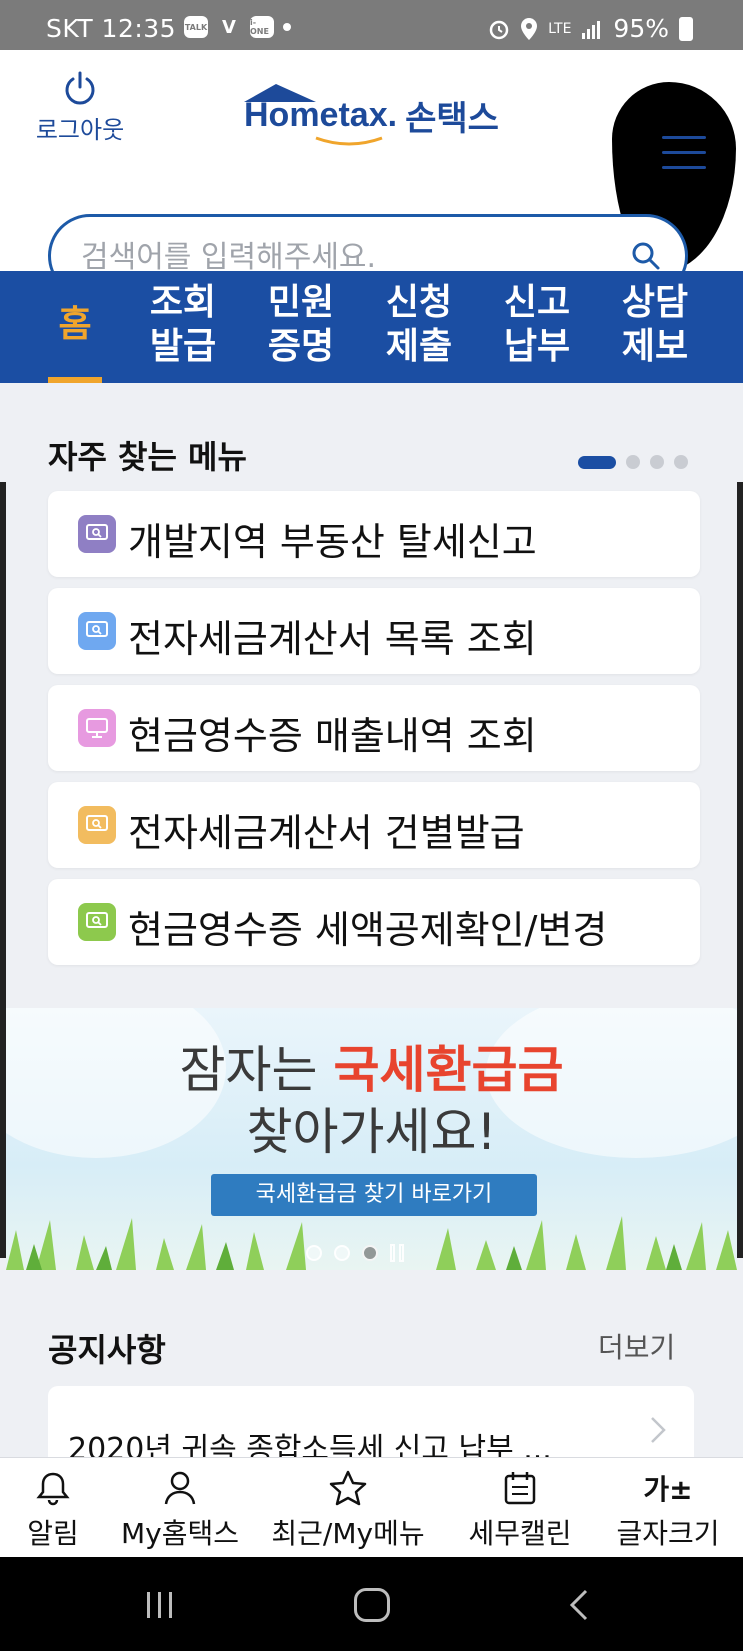 This screenshot has width=743, height=1651. I want to click on favorite-item: 현금영수증 매출내역 조회, so click(374, 728).